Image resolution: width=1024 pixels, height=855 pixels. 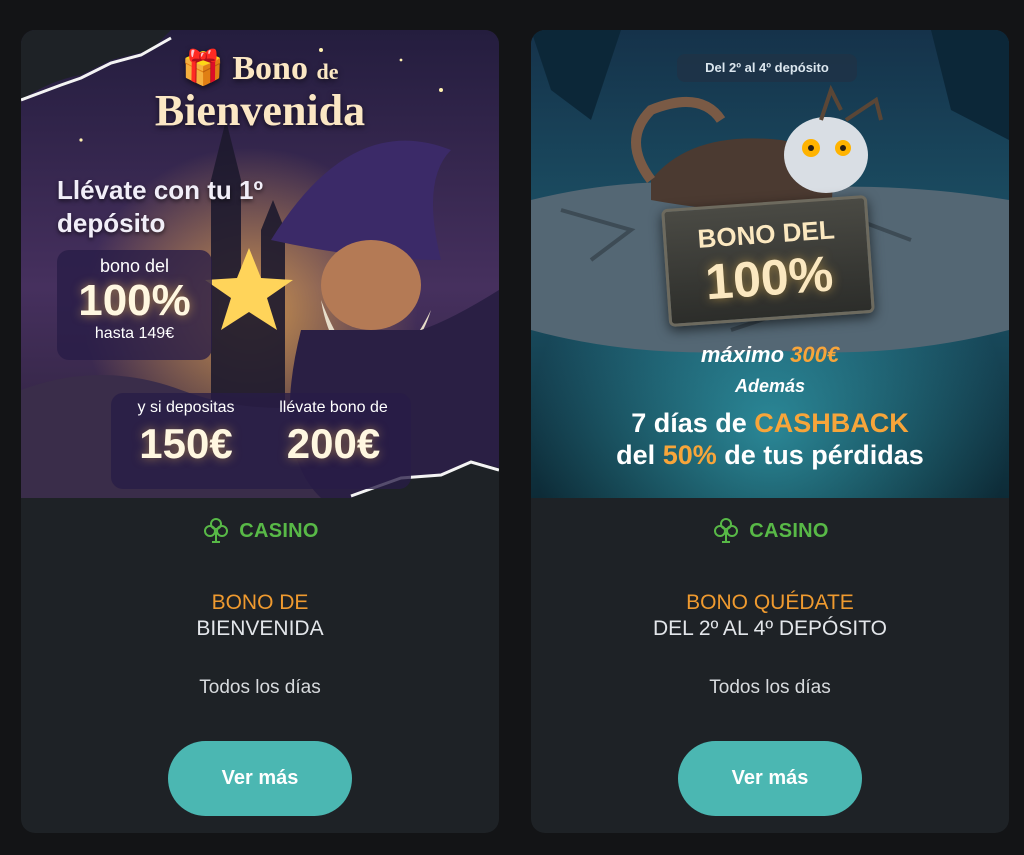 I want to click on banner-title: 🎁 Bono de Bienvenida, so click(x=260, y=92).